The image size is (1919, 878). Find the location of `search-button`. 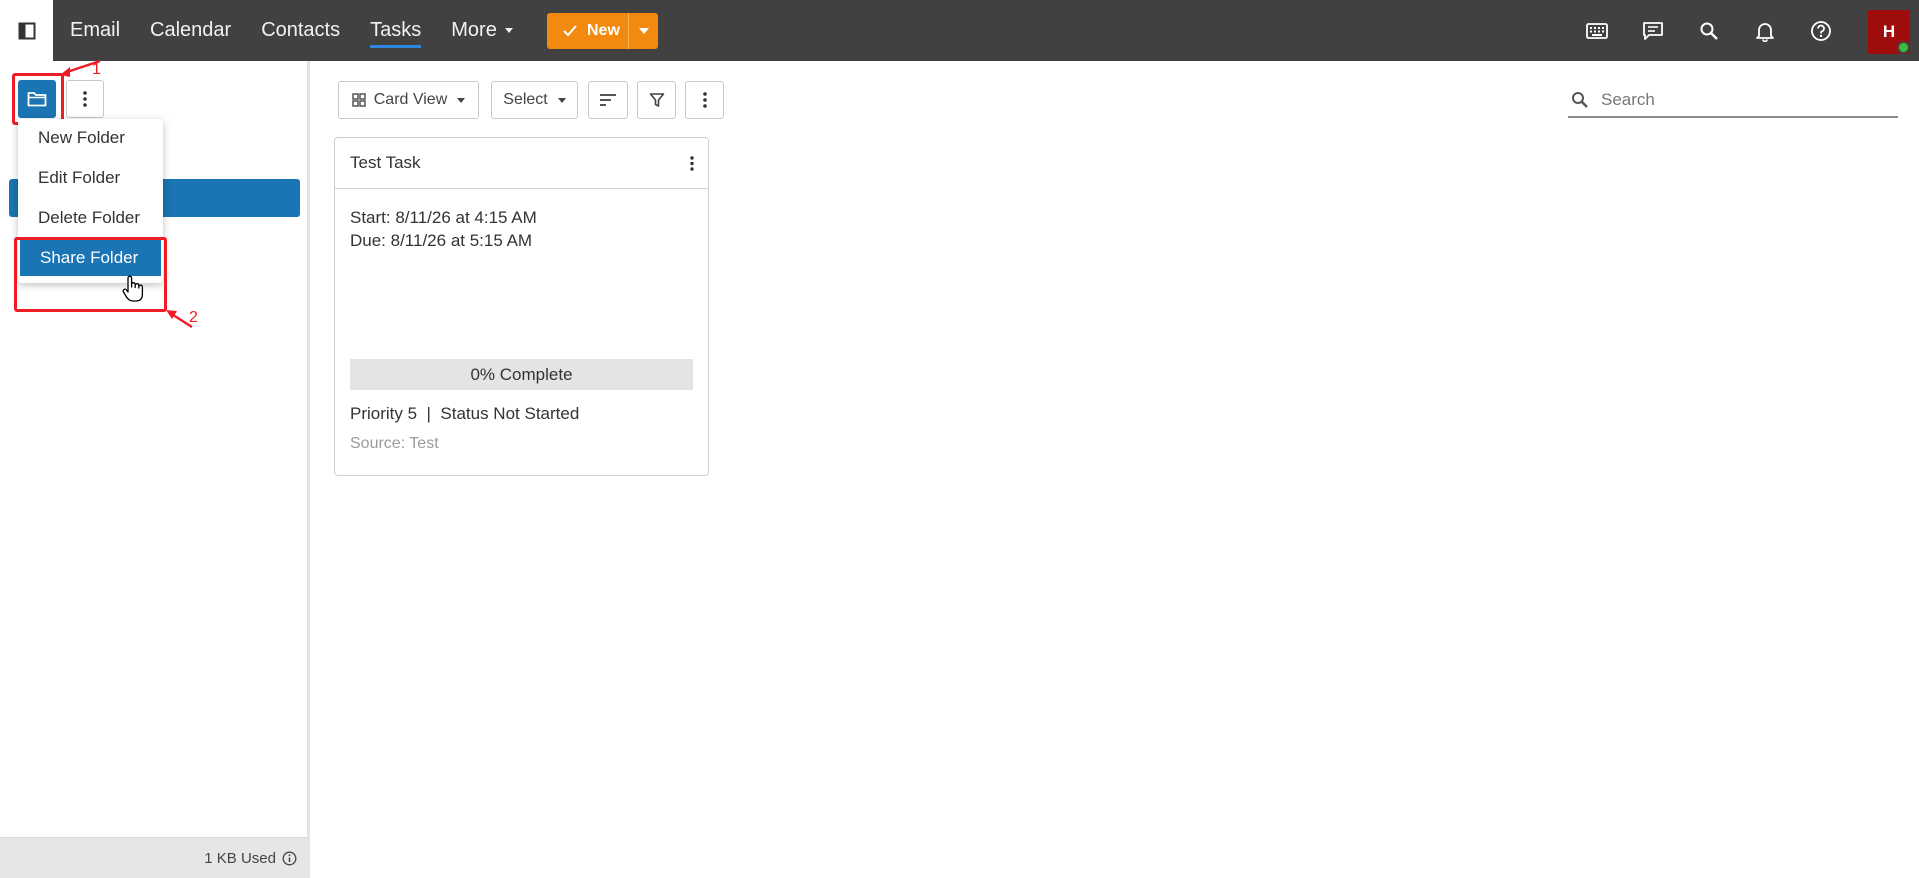

search-button is located at coordinates (1709, 30).